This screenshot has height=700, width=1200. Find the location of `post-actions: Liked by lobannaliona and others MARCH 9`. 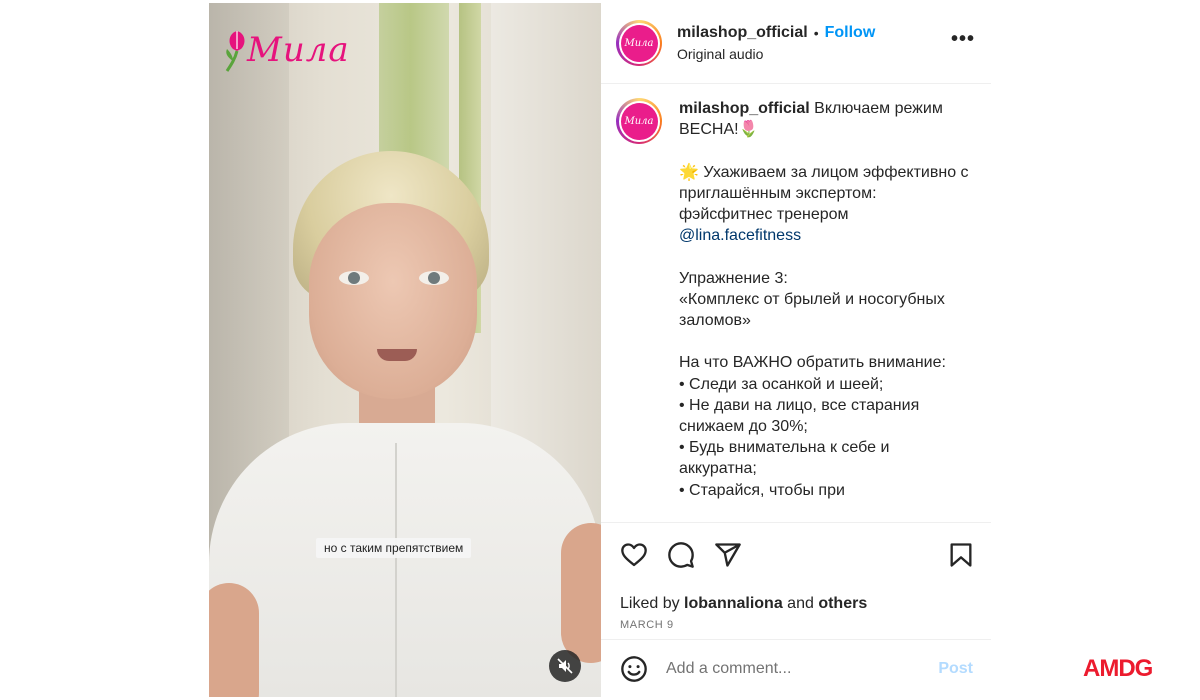

post-actions: Liked by lobannaliona and others MARCH 9 is located at coordinates (796, 589).